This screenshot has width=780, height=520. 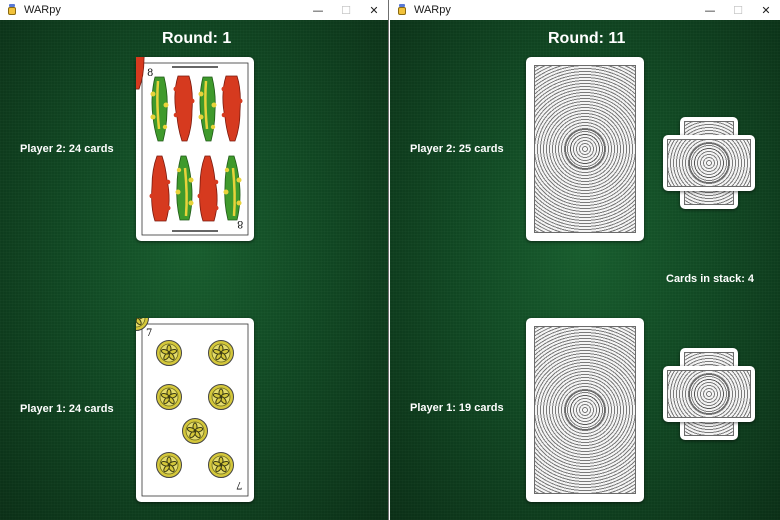 I want to click on round-label: Round: 11, so click(x=587, y=38).